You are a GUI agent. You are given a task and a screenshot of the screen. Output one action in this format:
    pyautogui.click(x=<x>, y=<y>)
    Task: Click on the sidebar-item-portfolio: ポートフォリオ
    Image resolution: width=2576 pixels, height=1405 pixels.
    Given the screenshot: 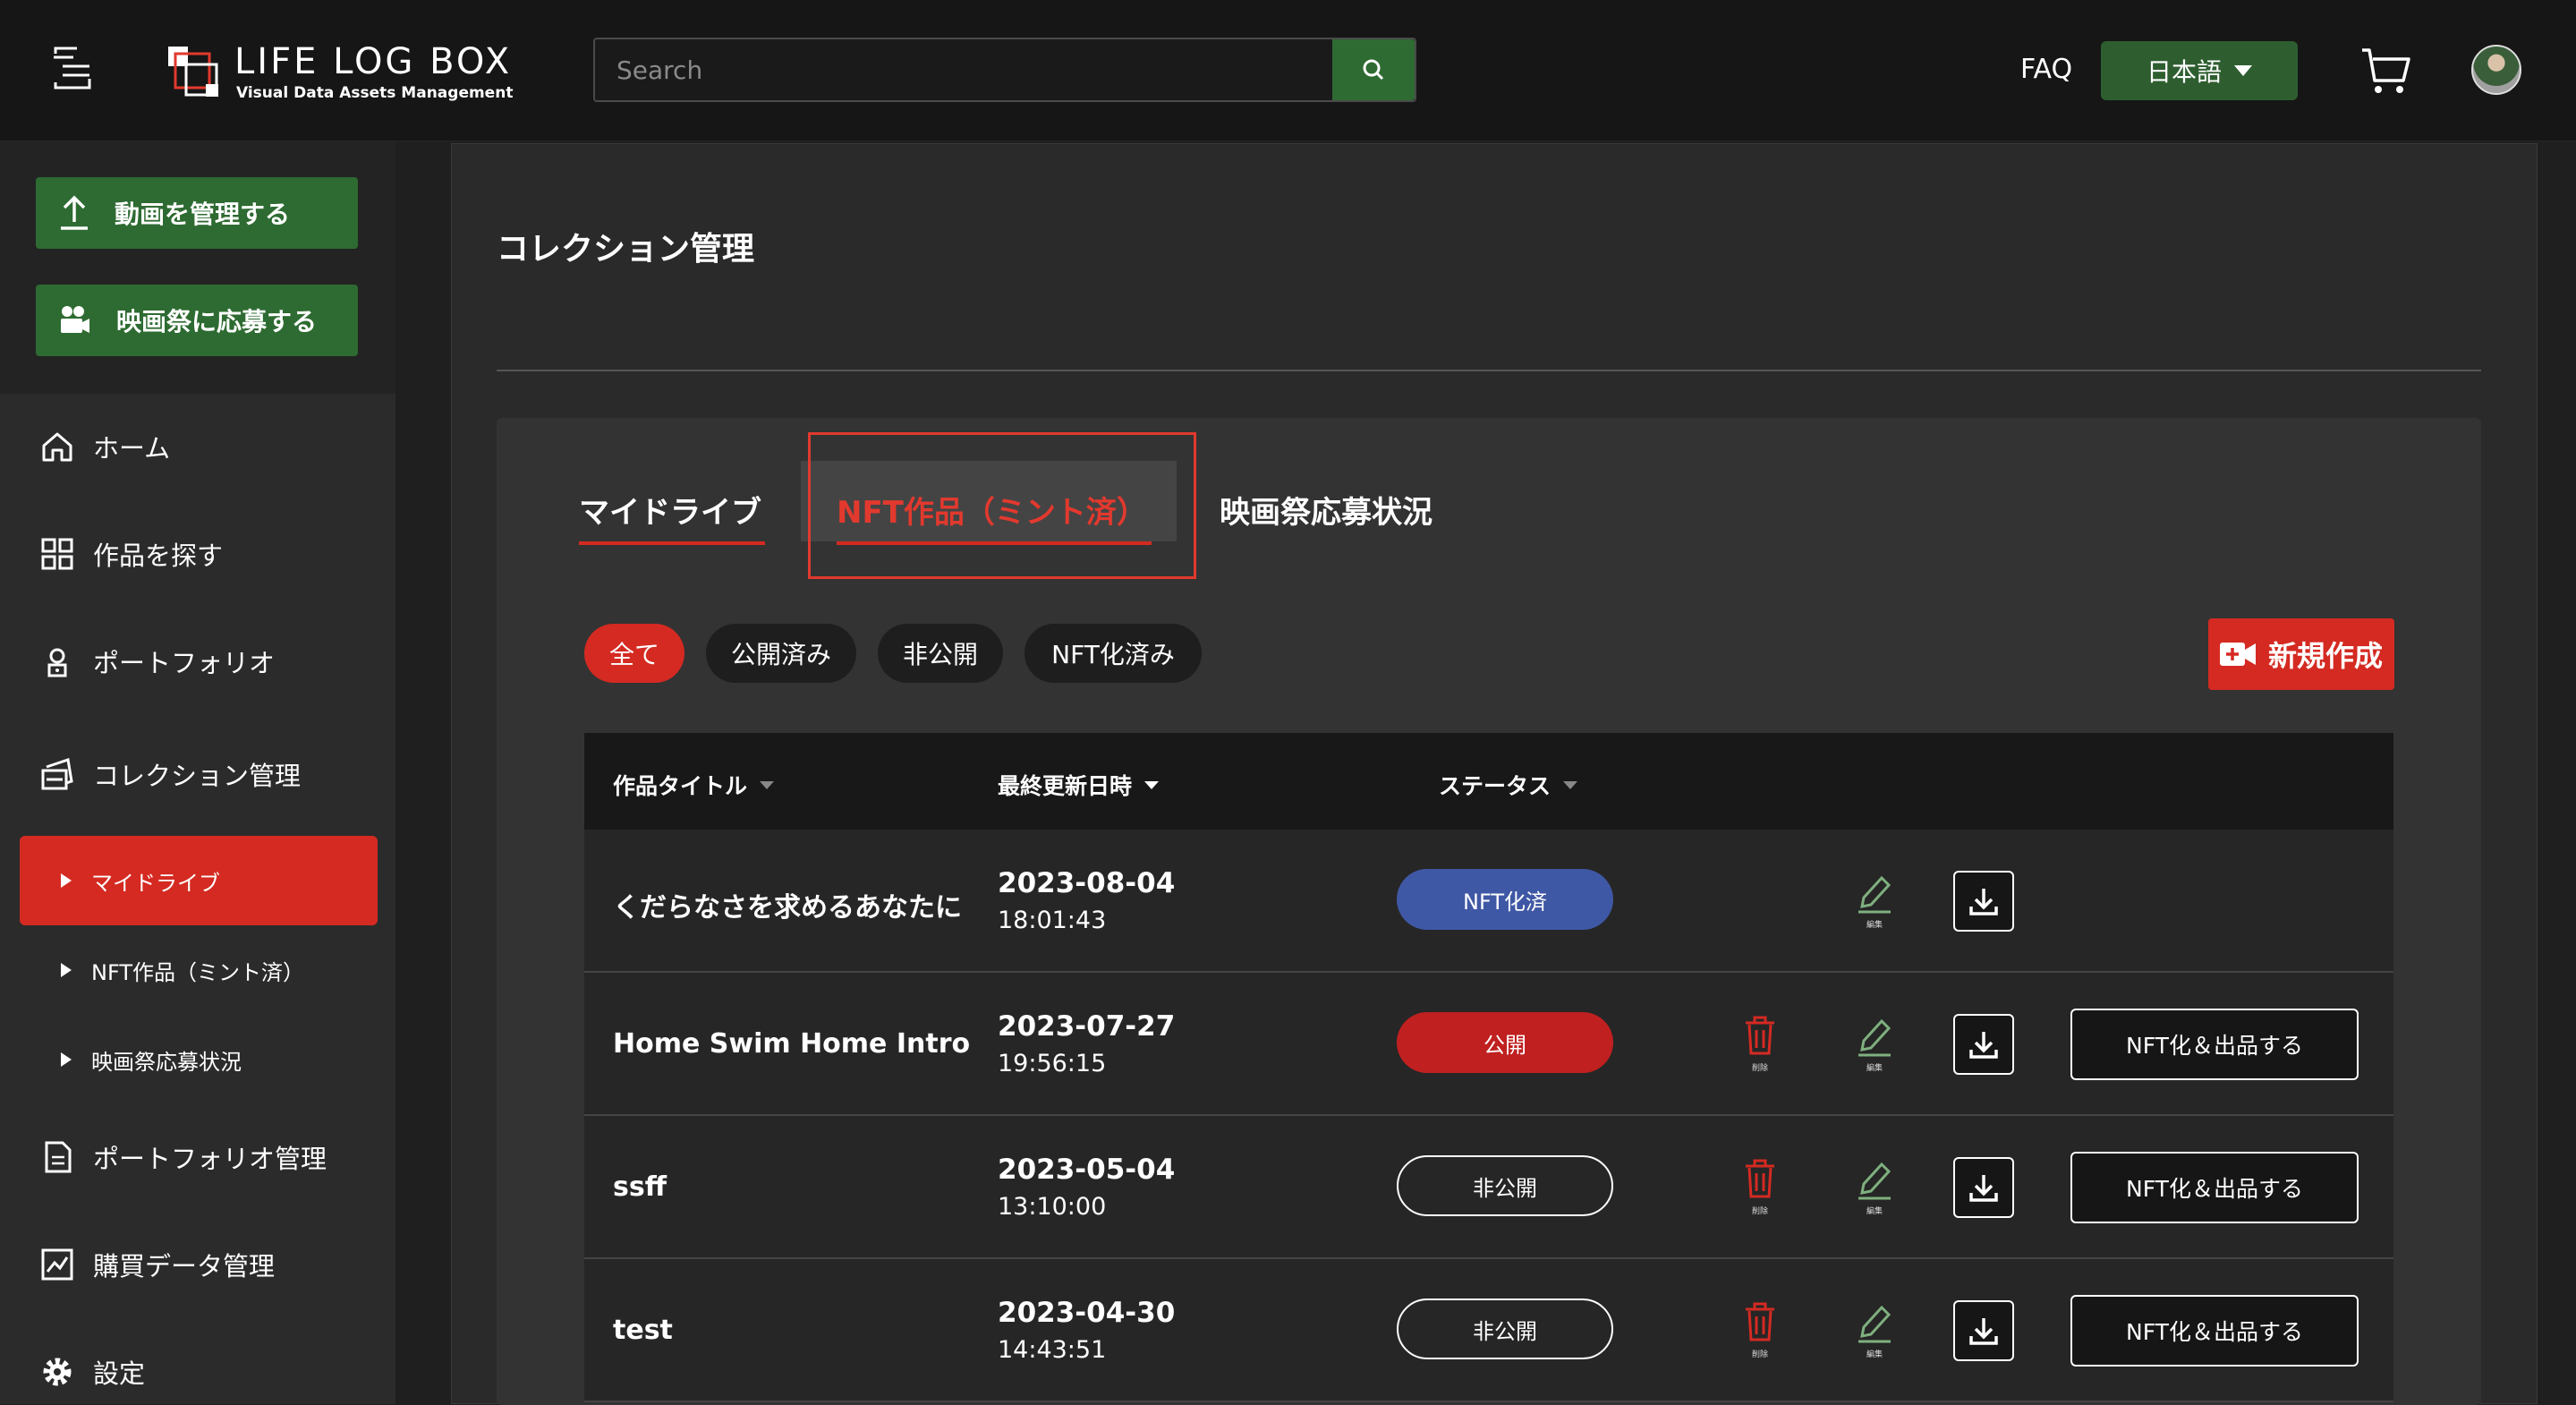 What is the action you would take?
    pyautogui.click(x=157, y=661)
    